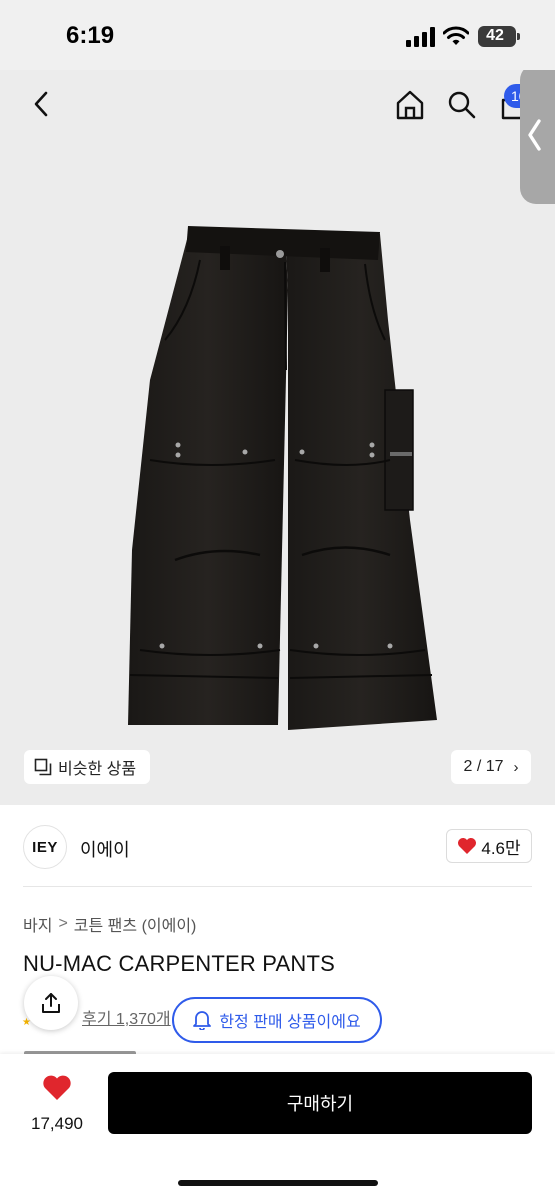 Image resolution: width=555 pixels, height=1200 pixels. I want to click on buy-button: 구매하기, so click(320, 1103).